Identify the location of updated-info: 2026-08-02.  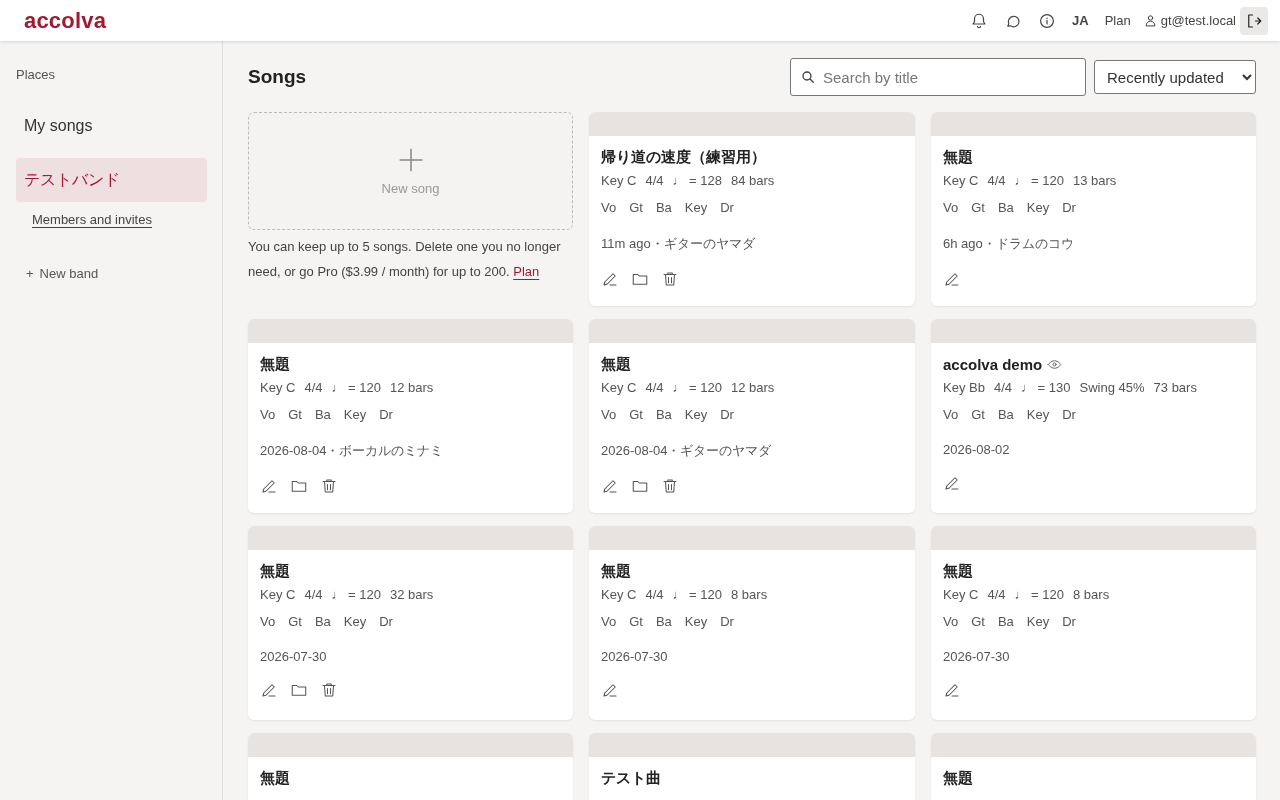
(977, 449).